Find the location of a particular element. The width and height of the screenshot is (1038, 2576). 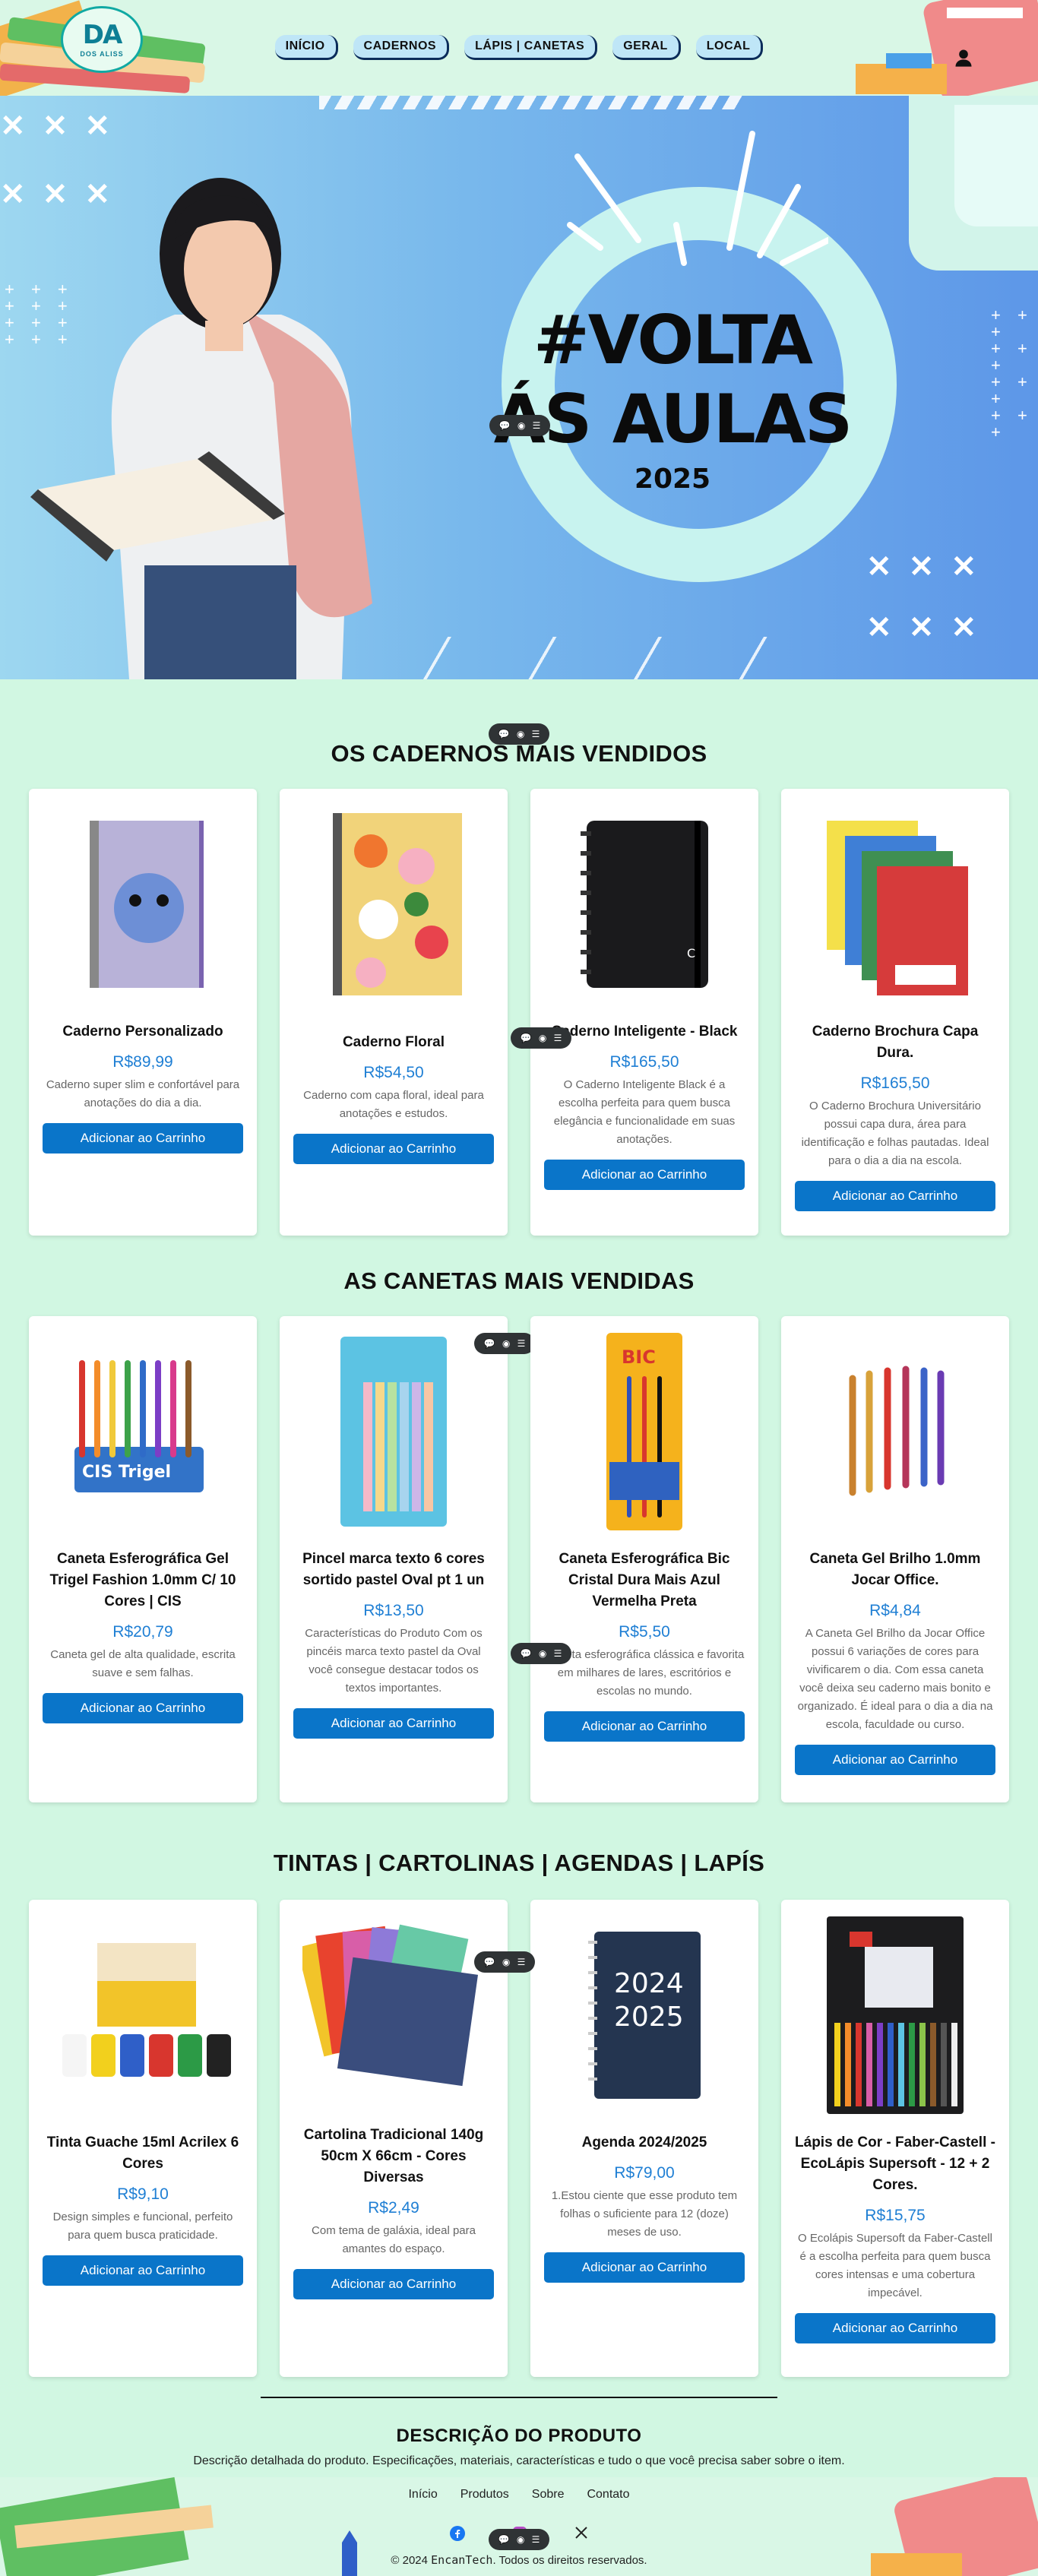

footer-link-sobre: Sobre is located at coordinates (548, 2495).